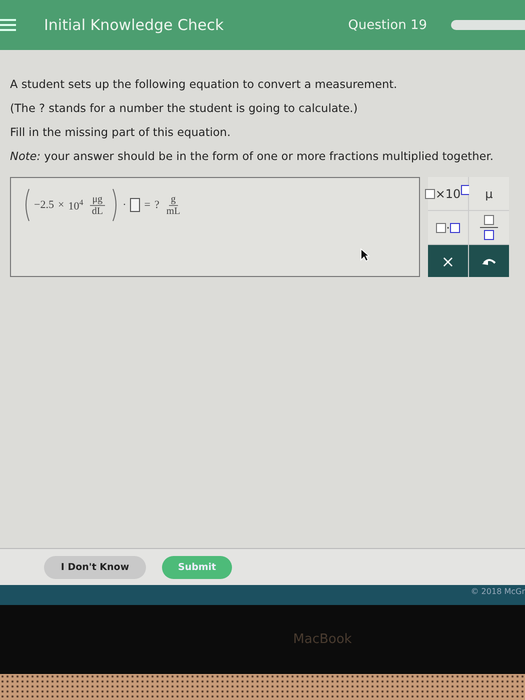 The height and width of the screenshot is (700, 525). Describe the element at coordinates (365, 255) in the screenshot. I see `cursor-icon` at that location.